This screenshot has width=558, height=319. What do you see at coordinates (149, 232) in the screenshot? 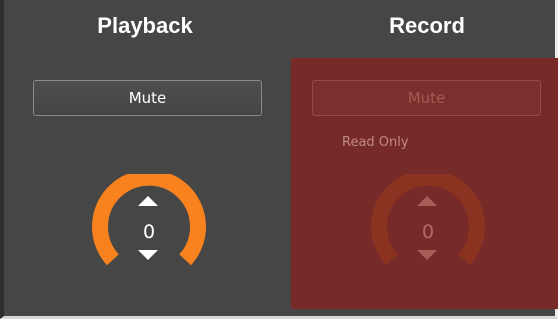
I see `playback-volume-value: 0` at bounding box center [149, 232].